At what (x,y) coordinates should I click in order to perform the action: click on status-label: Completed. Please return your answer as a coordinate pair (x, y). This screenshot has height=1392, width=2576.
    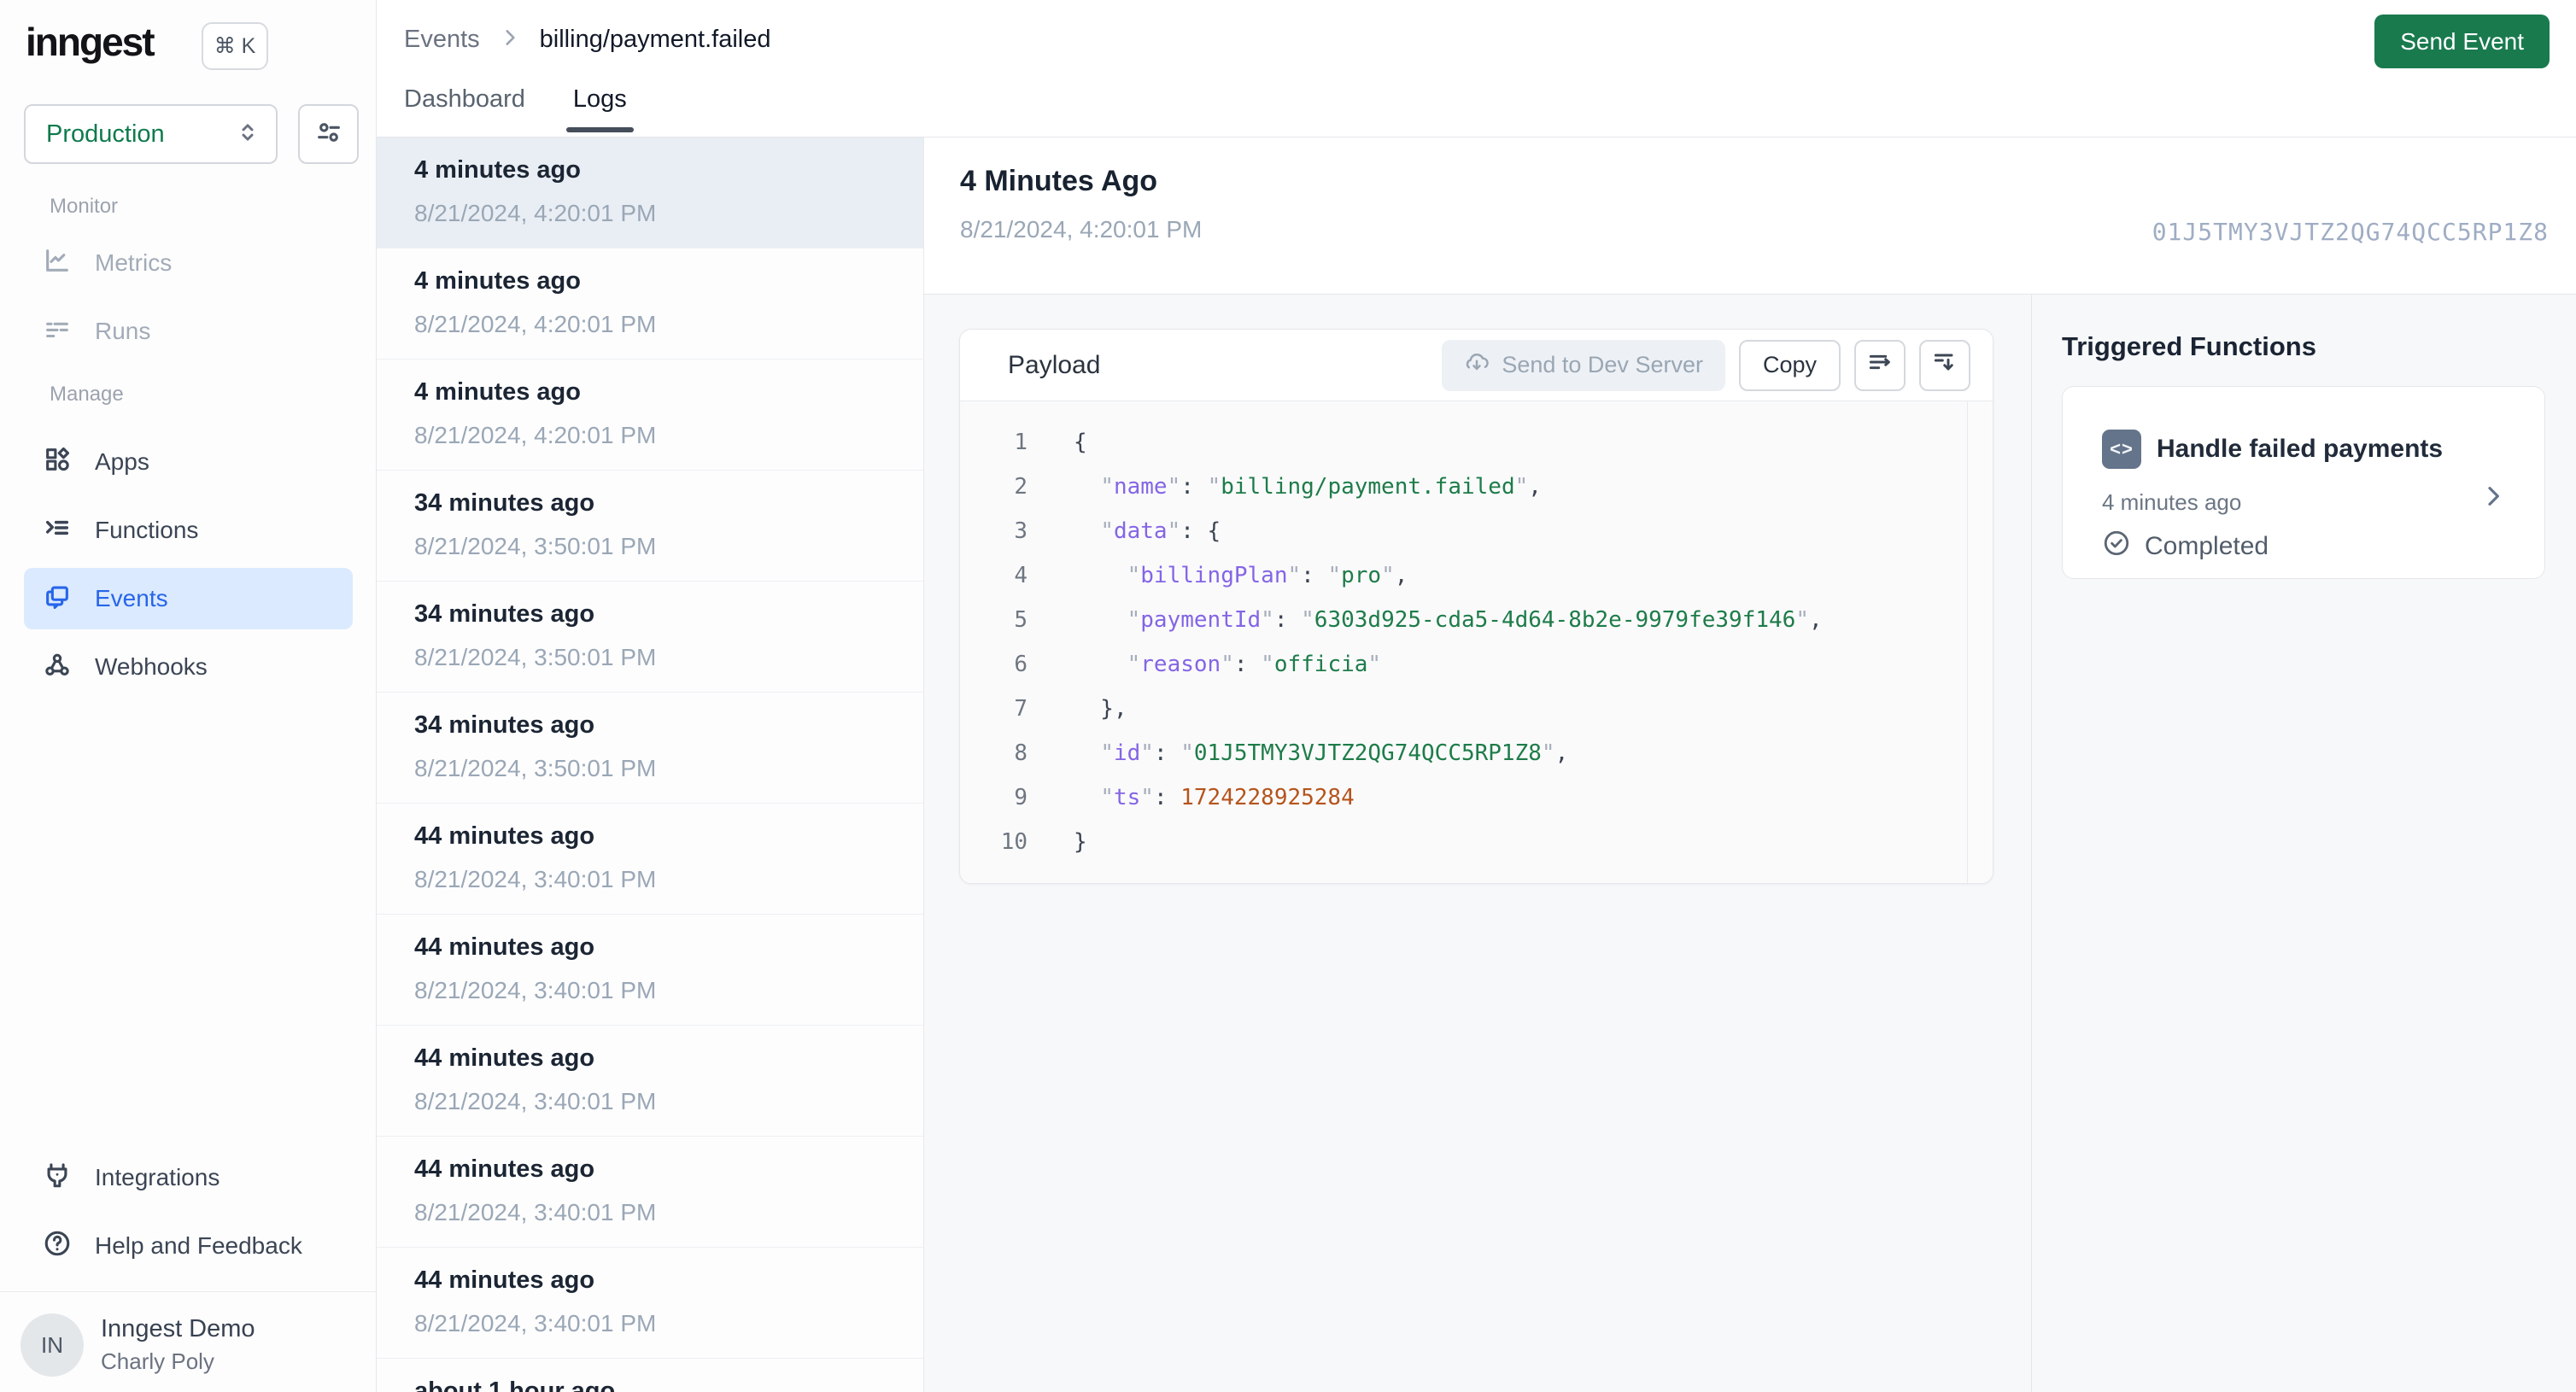
    Looking at the image, I should click on (2207, 546).